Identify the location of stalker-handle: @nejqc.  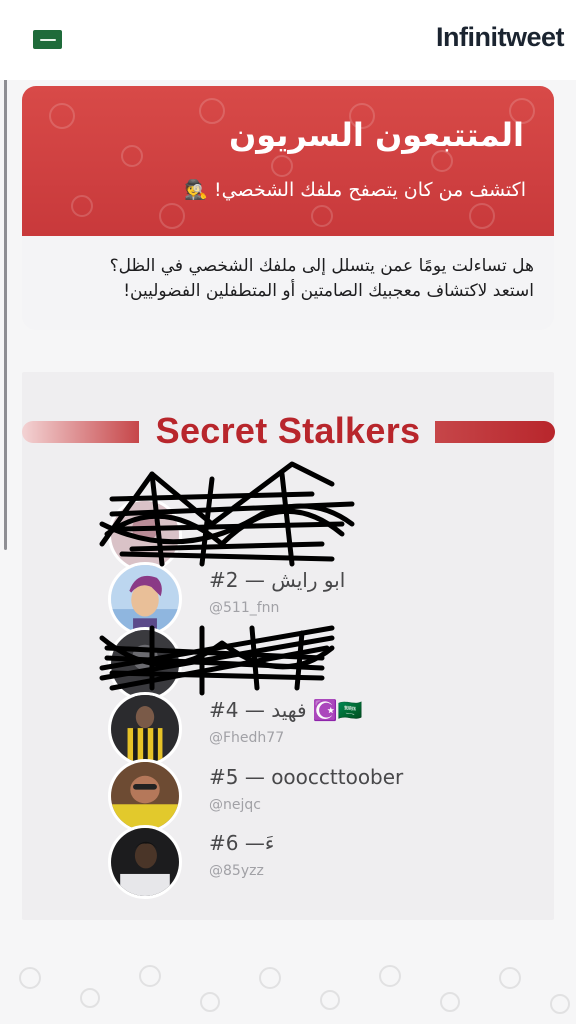
(235, 805).